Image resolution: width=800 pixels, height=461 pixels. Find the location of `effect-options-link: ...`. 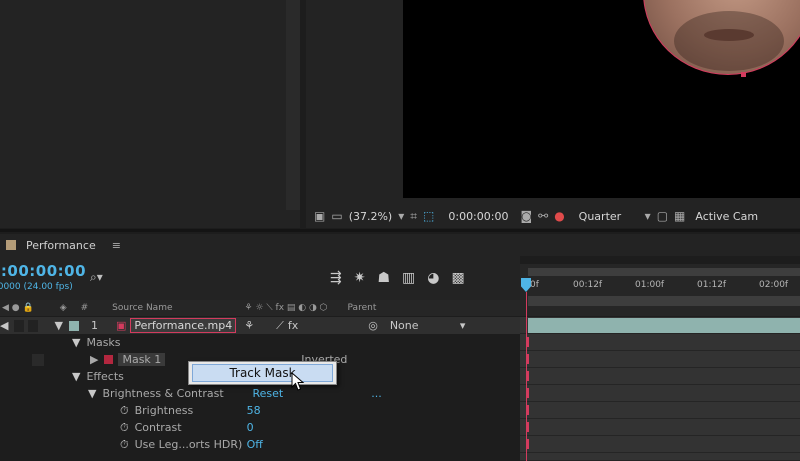

effect-options-link: ... is located at coordinates (376, 393).